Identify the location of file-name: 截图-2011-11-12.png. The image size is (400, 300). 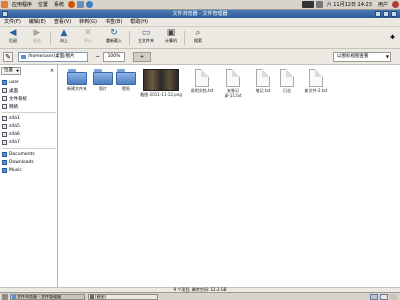
(161, 94).